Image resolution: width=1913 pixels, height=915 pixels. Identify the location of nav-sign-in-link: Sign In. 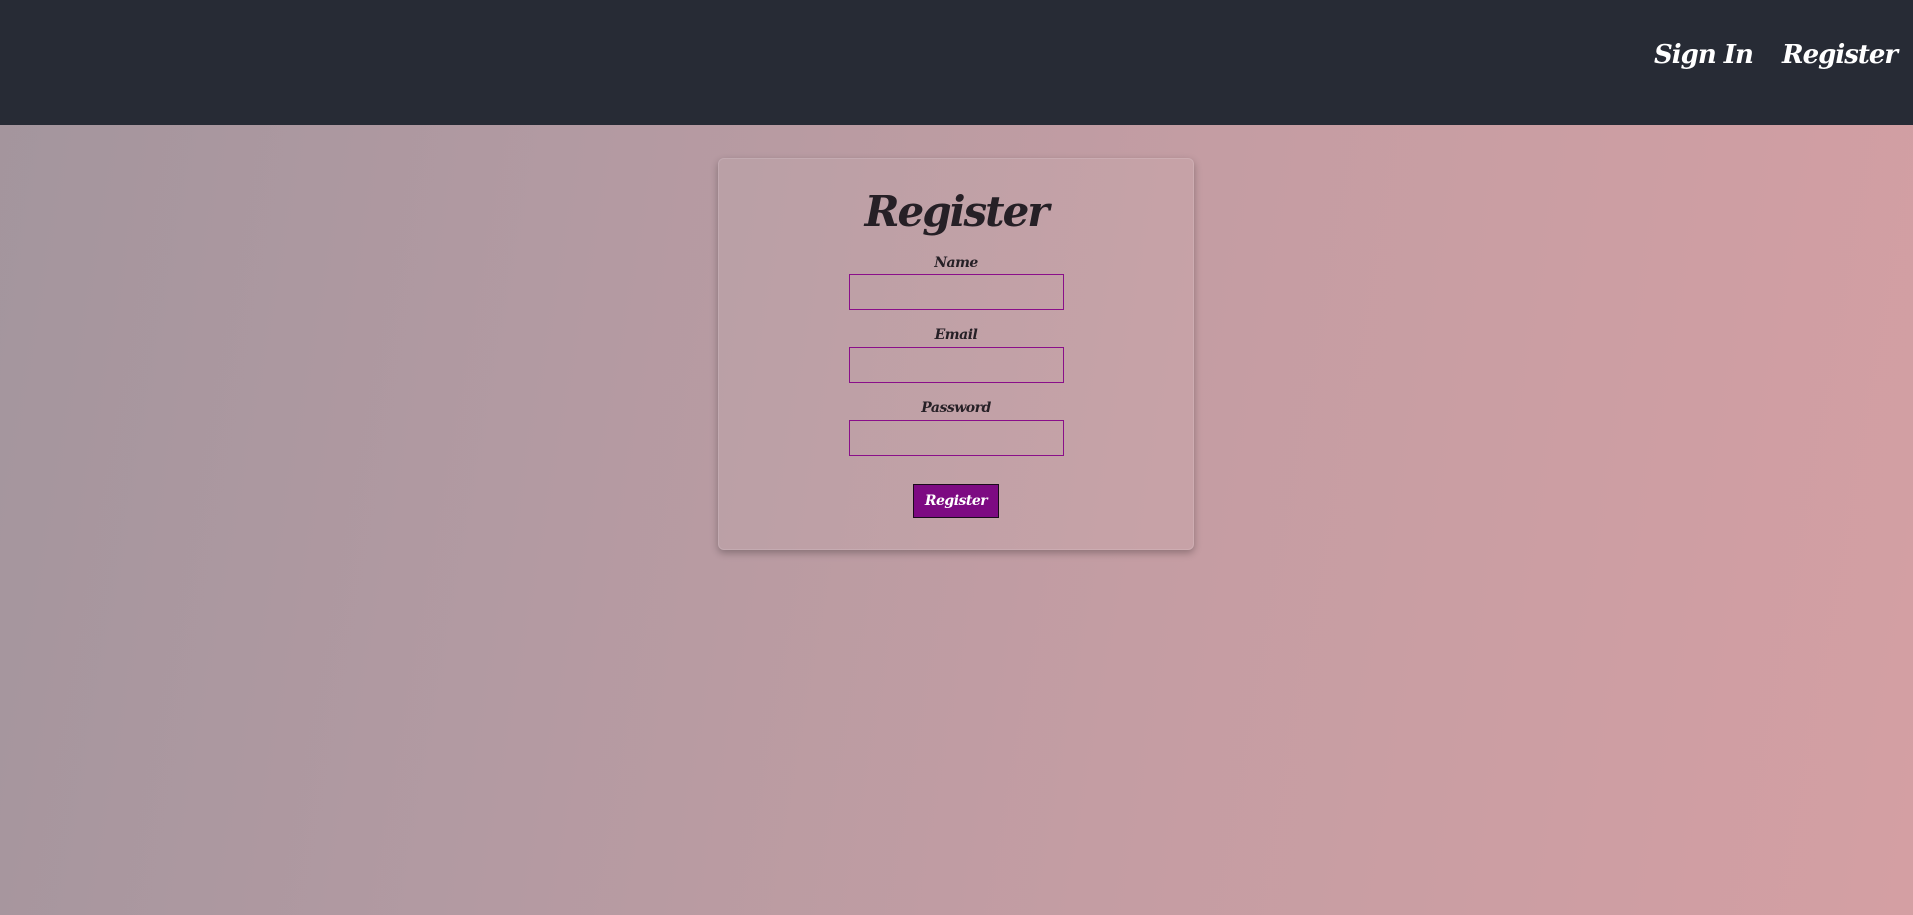
(1704, 55).